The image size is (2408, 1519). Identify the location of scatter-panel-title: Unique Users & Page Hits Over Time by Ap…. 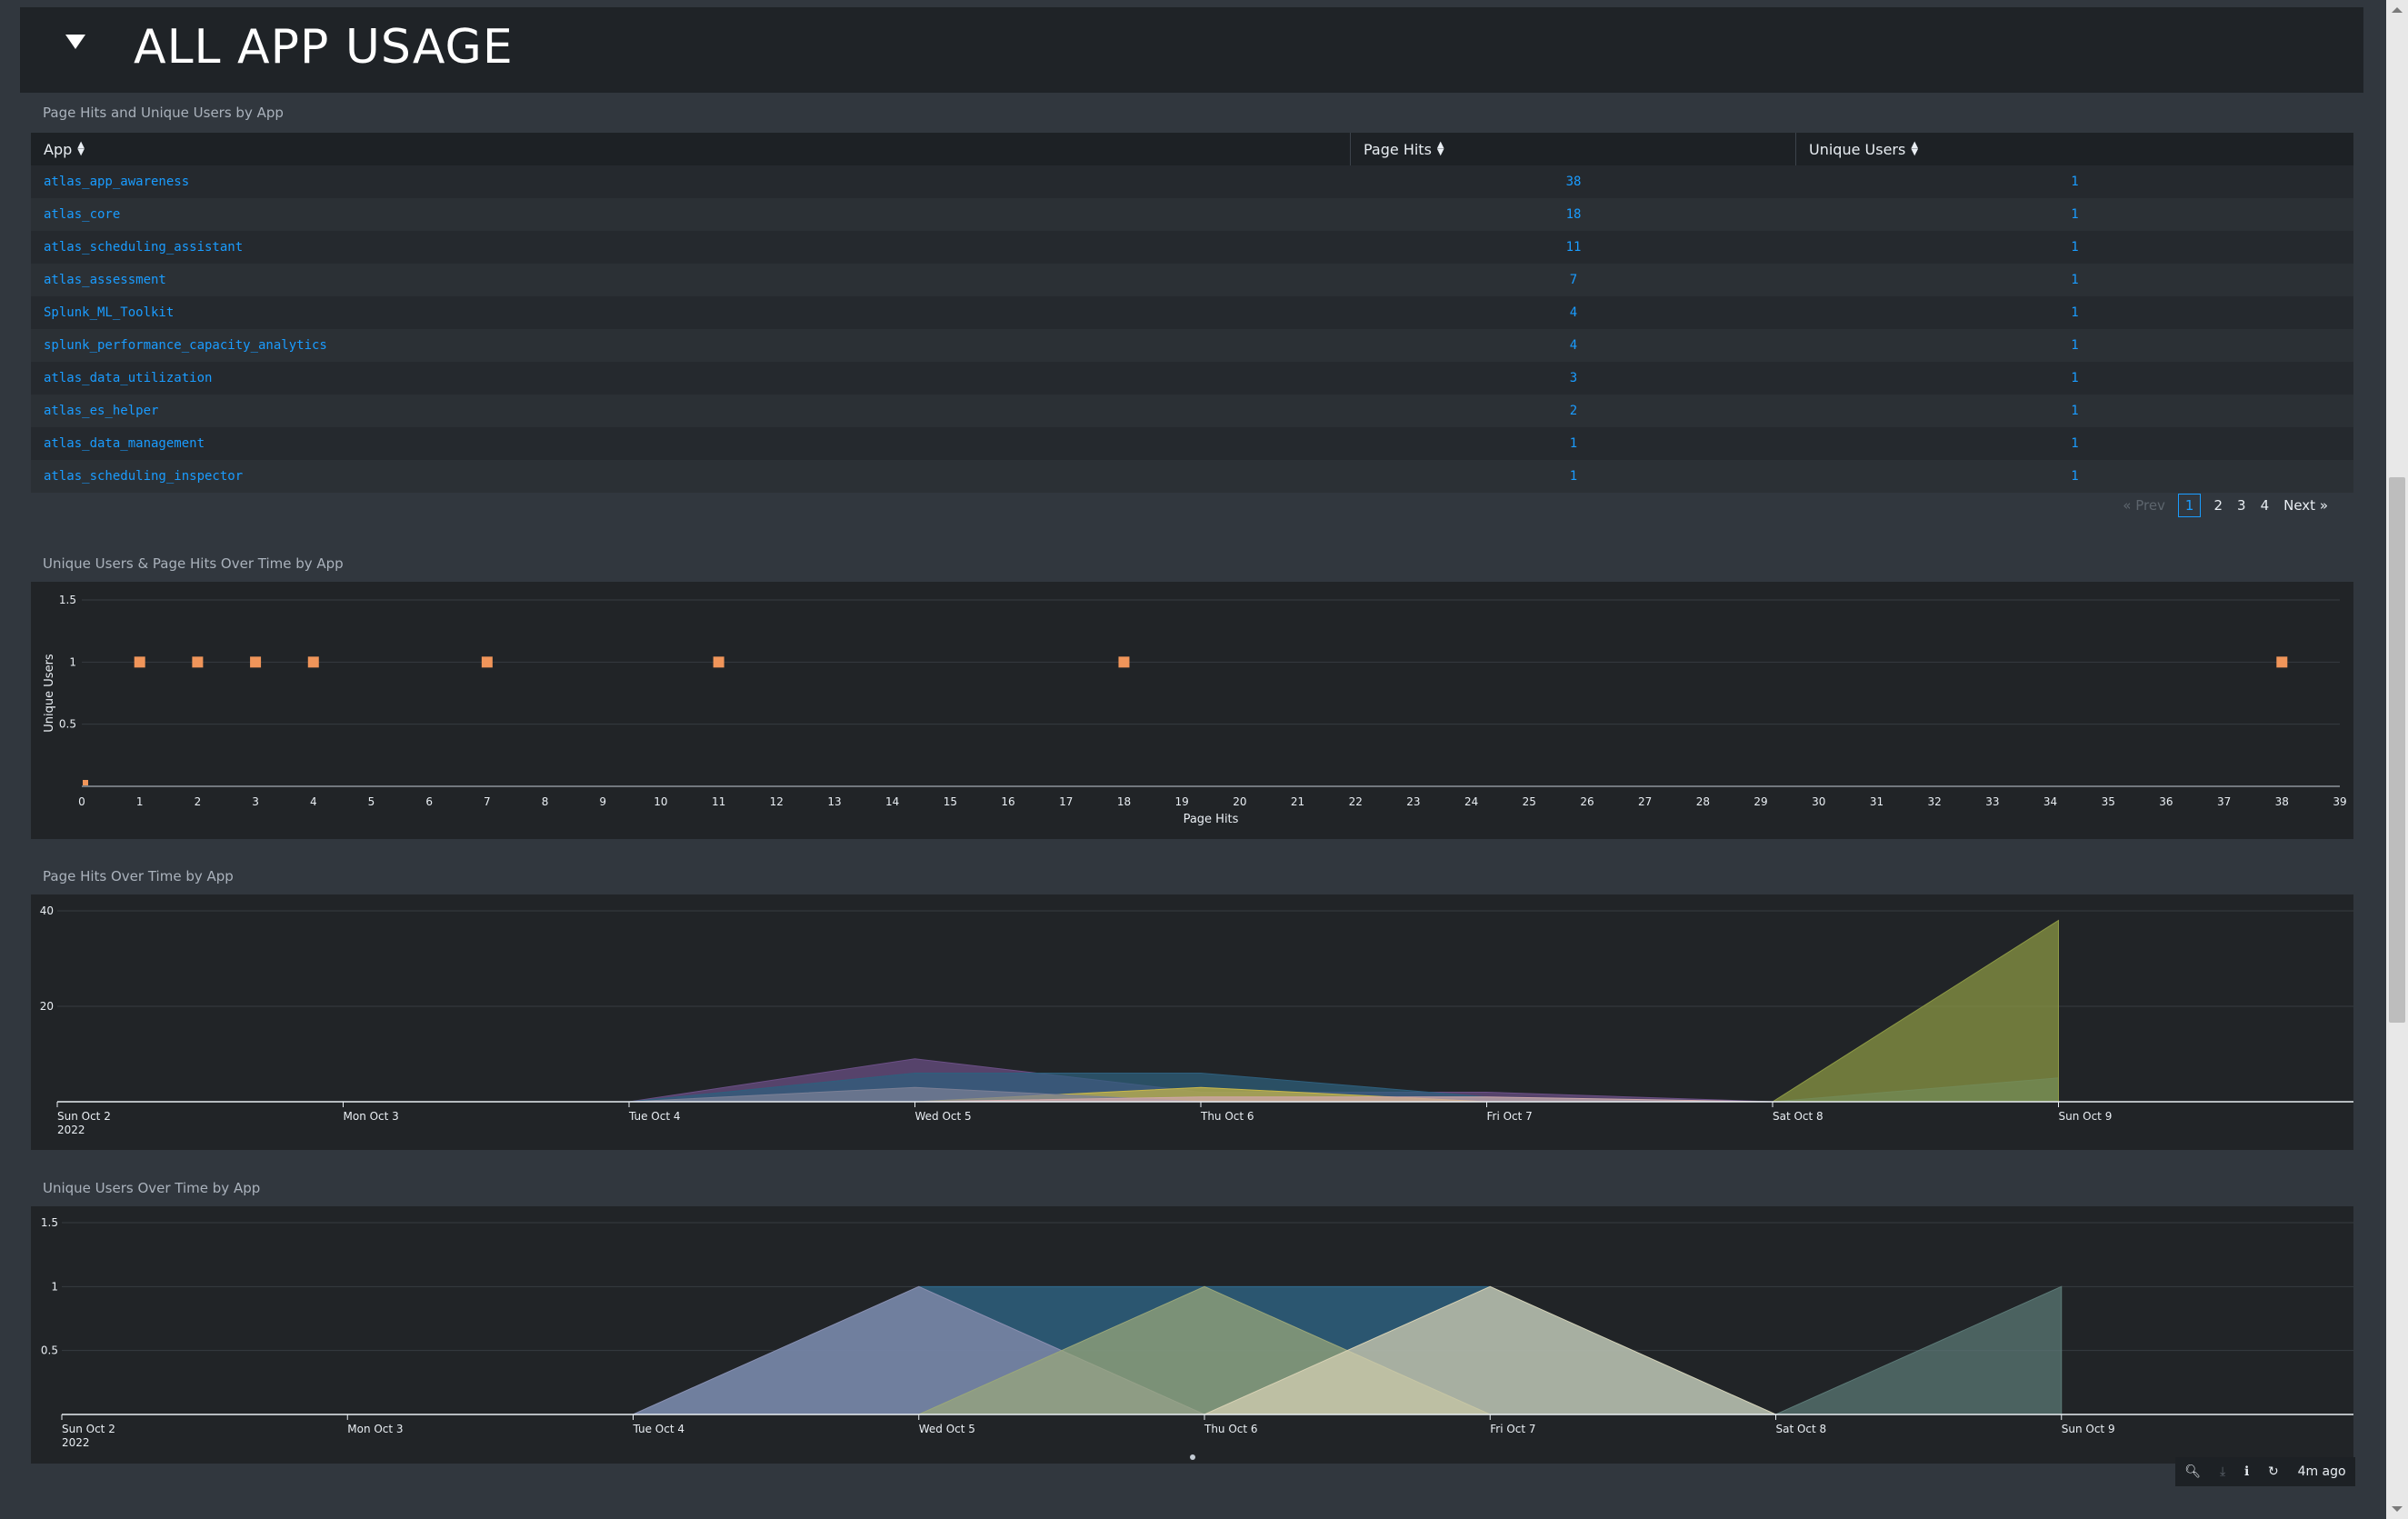
(193, 563).